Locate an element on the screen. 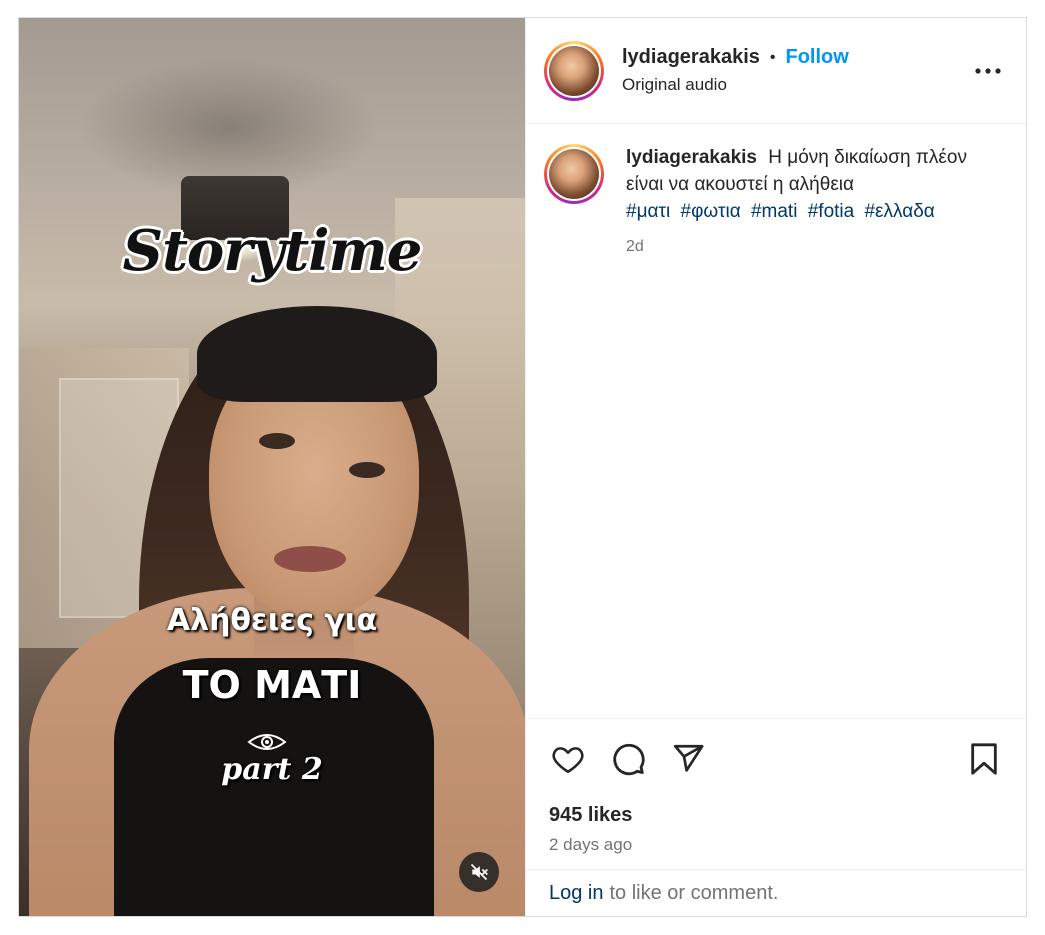 The image size is (1045, 935). caption-hashtags: #ματι #φωτια #mati #fotia #ελλαδα is located at coordinates (817, 211).